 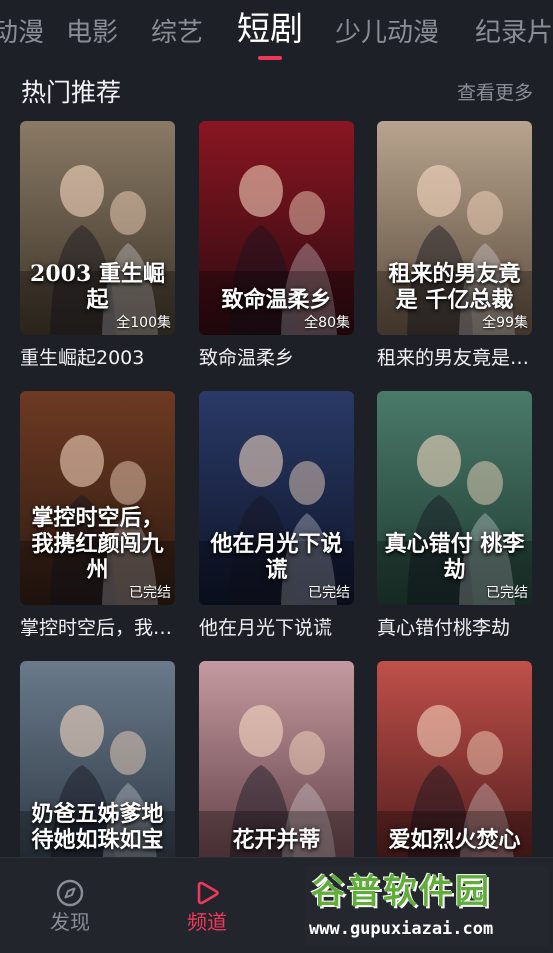 What do you see at coordinates (70, 922) in the screenshot?
I see `nav-label-discover: 发现` at bounding box center [70, 922].